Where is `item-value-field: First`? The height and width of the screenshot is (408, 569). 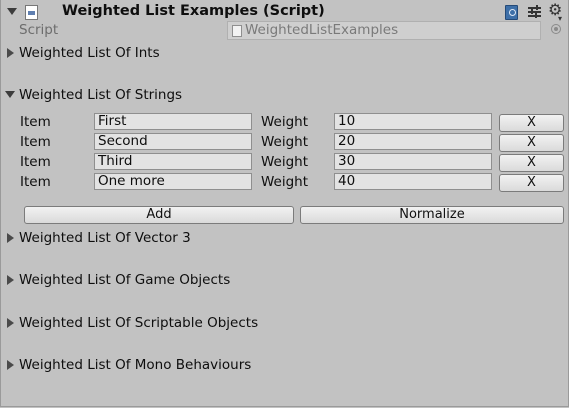
item-value-field: First is located at coordinates (173, 121).